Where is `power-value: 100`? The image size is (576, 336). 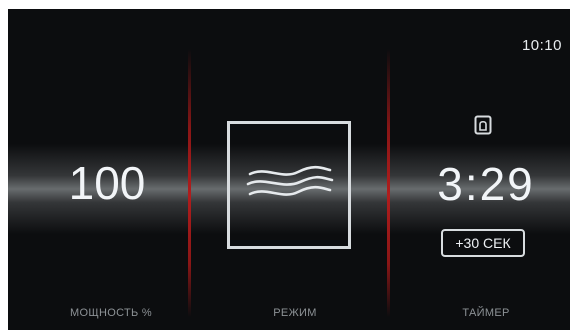 power-value: 100 is located at coordinates (107, 183).